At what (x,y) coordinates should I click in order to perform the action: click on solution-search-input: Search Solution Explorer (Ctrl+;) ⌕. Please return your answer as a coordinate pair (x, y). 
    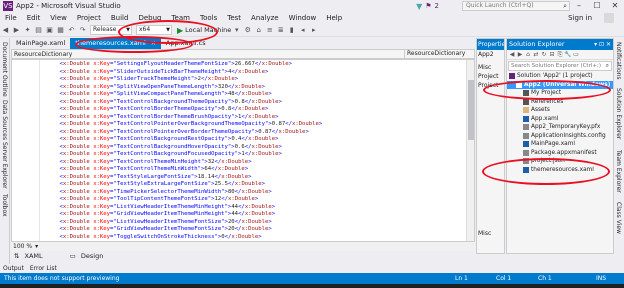
    Looking at the image, I should click on (560, 66).